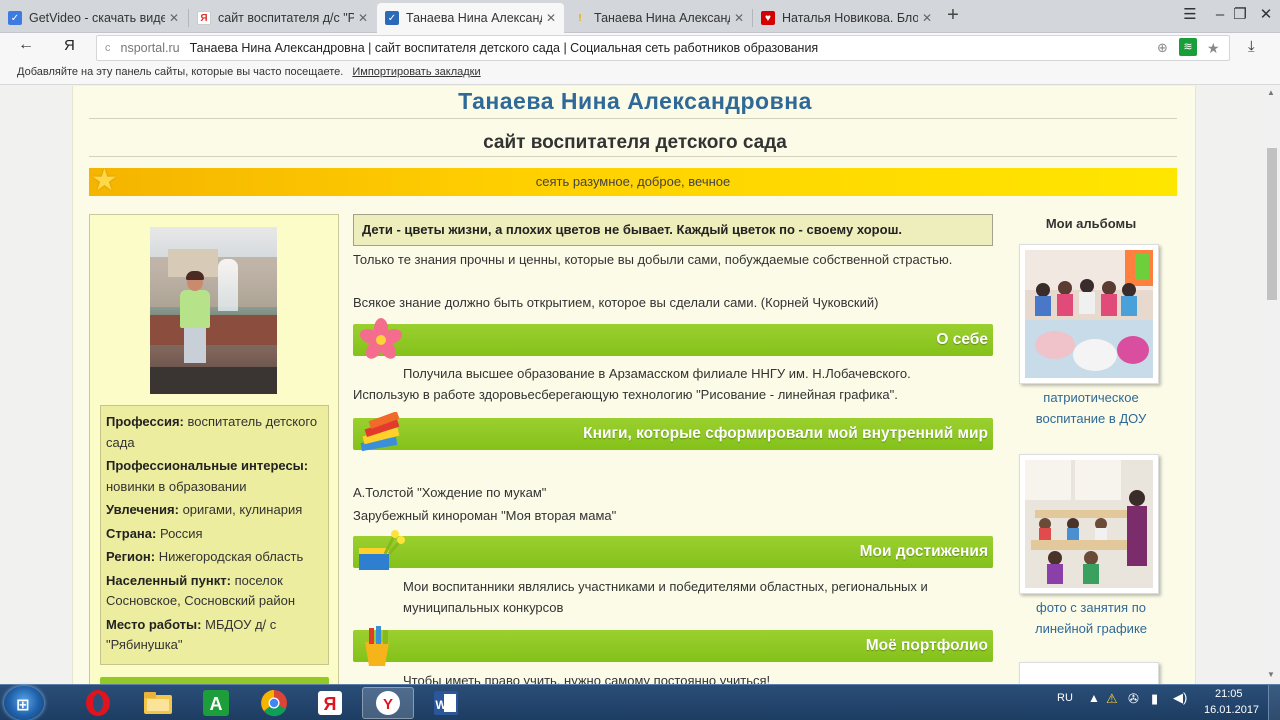 This screenshot has width=1280, height=720. What do you see at coordinates (1112, 699) in the screenshot?
I see `warning-tray-icon: ⚠` at bounding box center [1112, 699].